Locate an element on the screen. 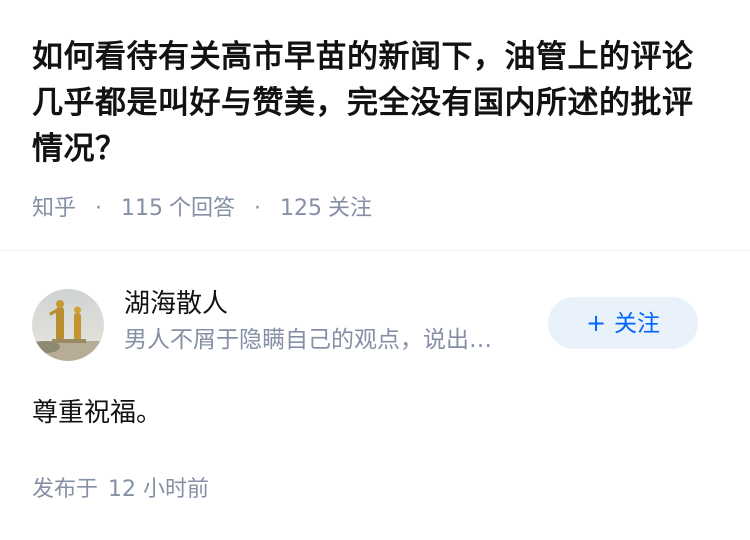 The image size is (750, 540). posted-time: 12 小时前 is located at coordinates (159, 489).